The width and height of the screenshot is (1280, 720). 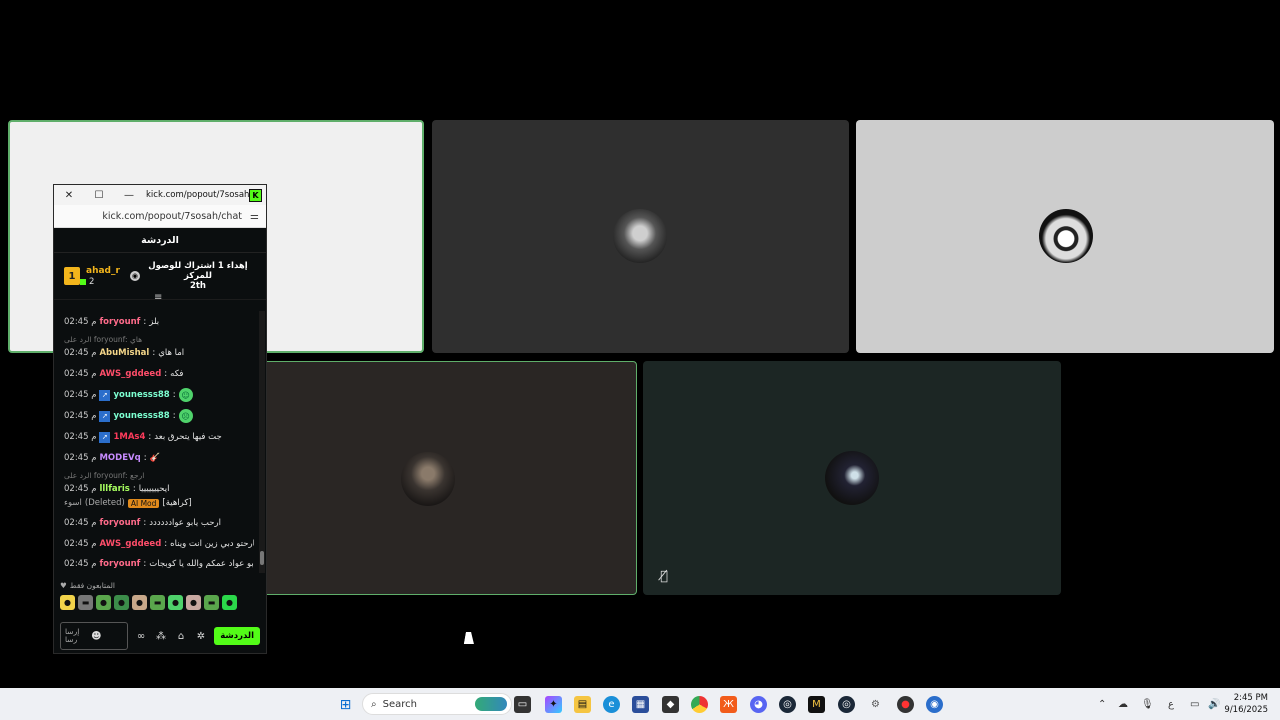 I want to click on kick-logo-icon: K, so click(x=255, y=195).